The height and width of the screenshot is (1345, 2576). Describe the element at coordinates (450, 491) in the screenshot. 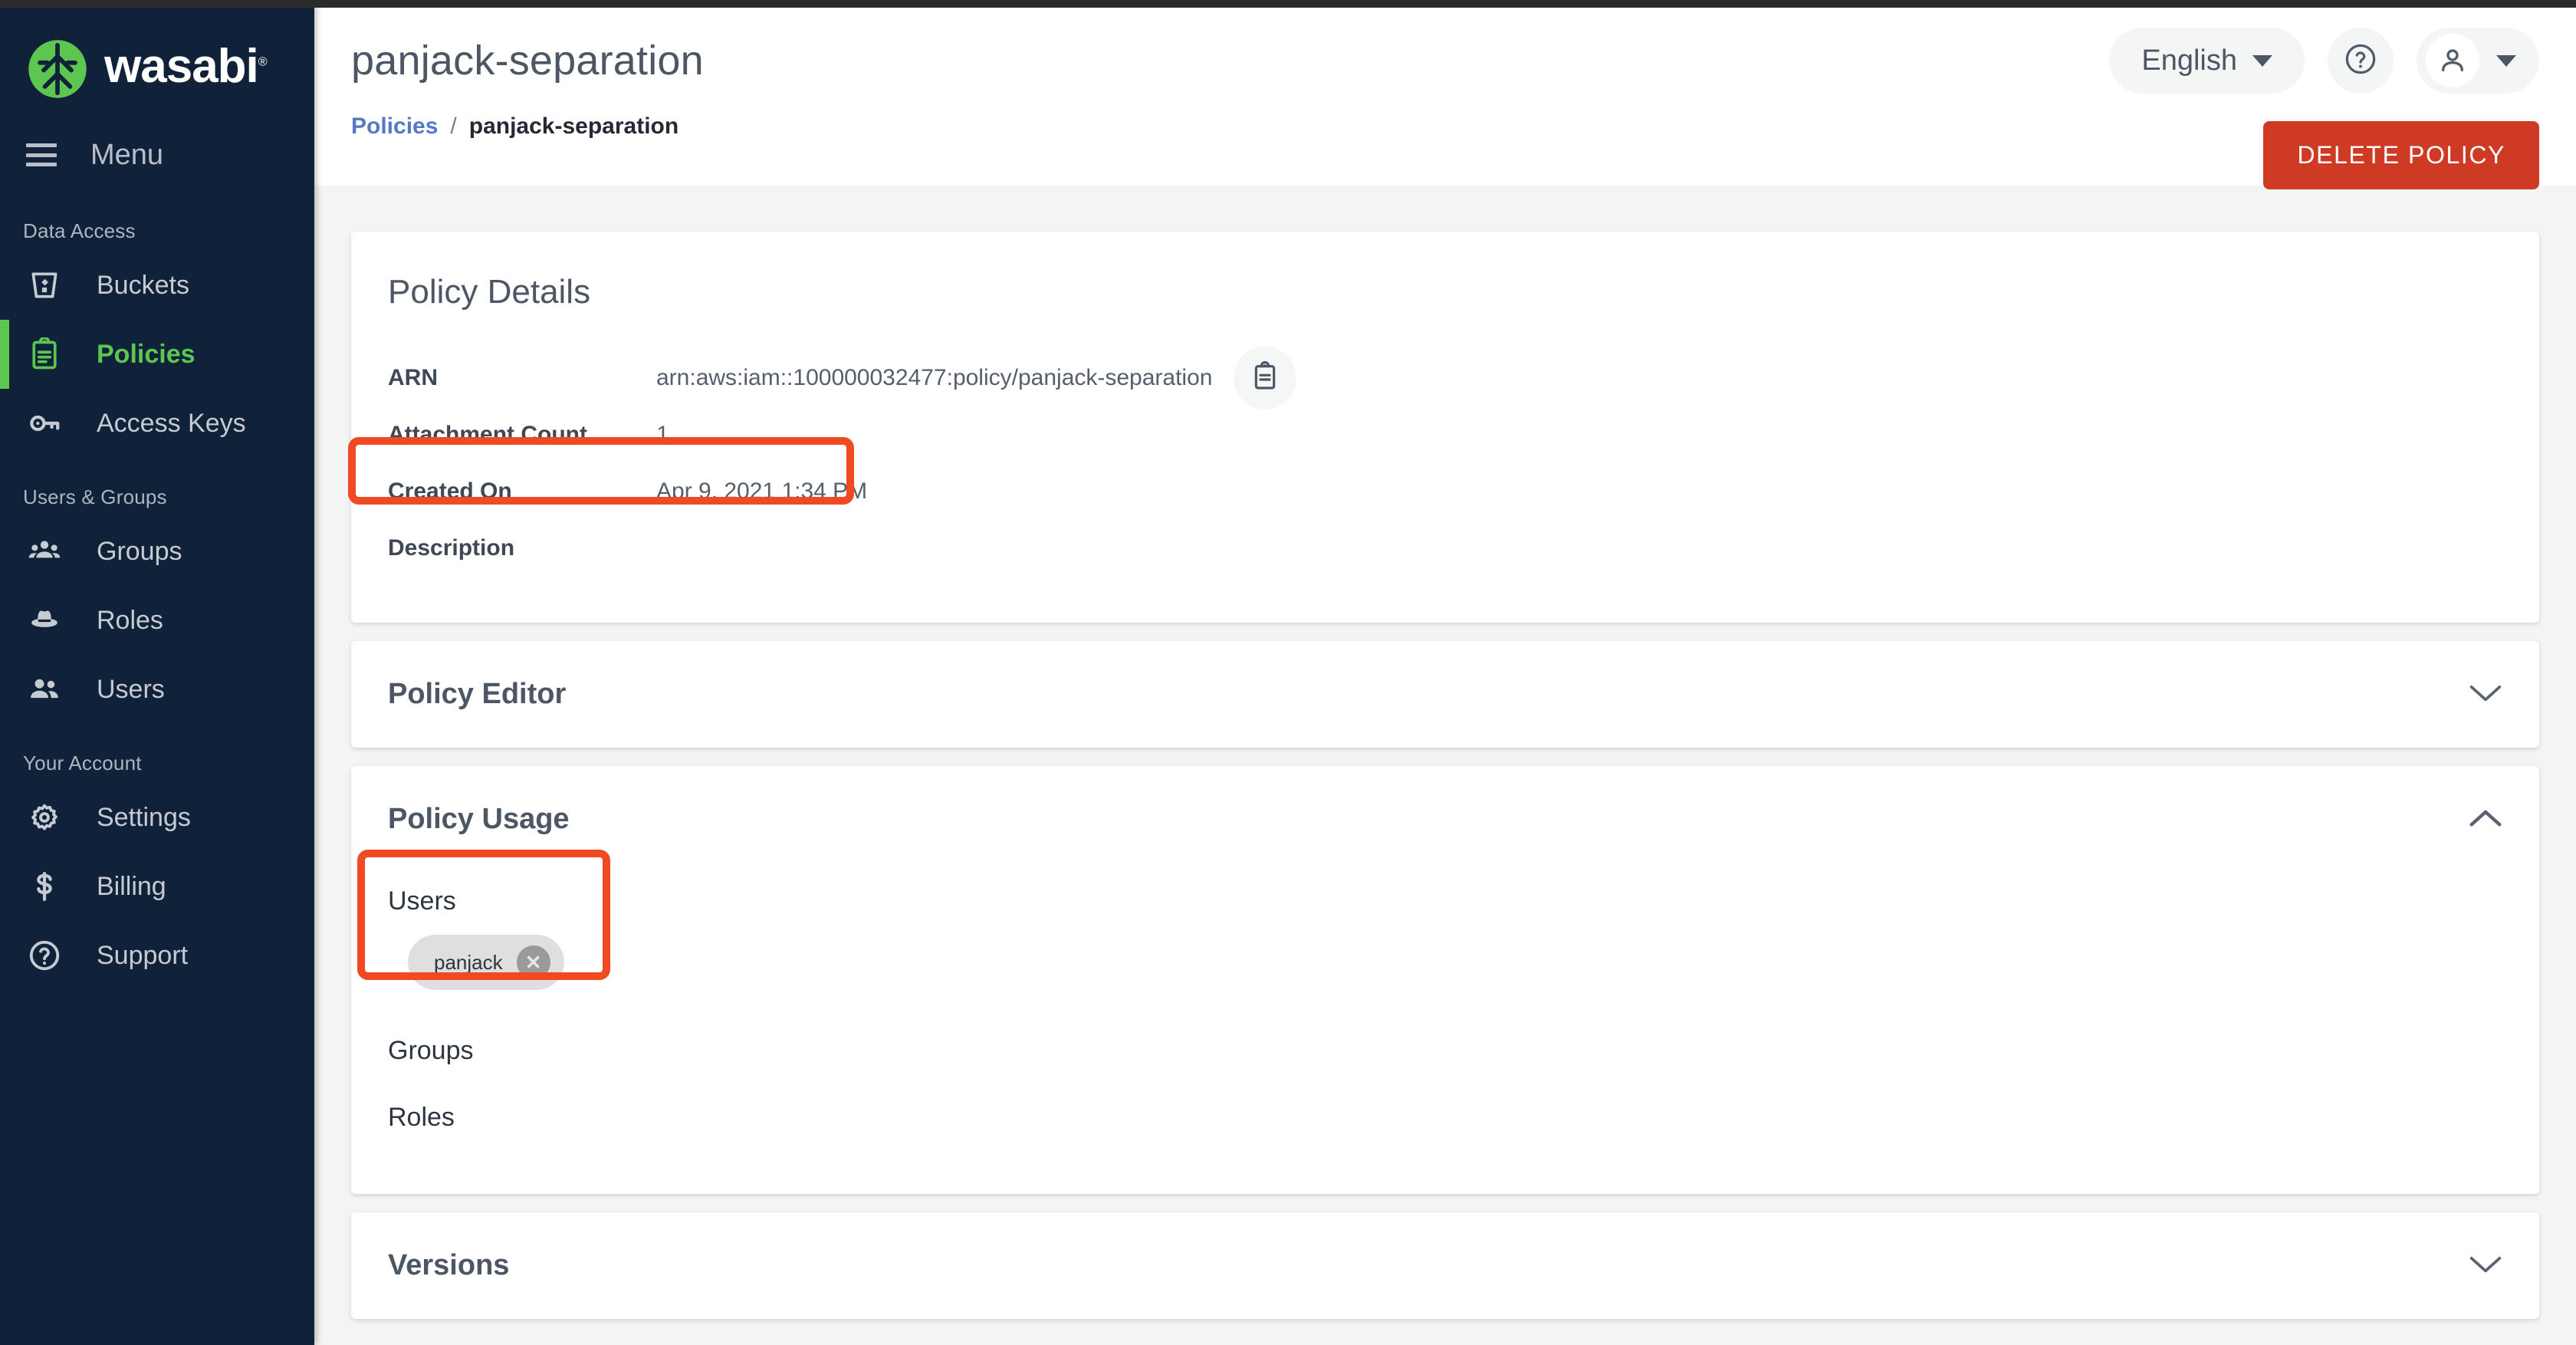

I see `detail-label: Created On` at that location.